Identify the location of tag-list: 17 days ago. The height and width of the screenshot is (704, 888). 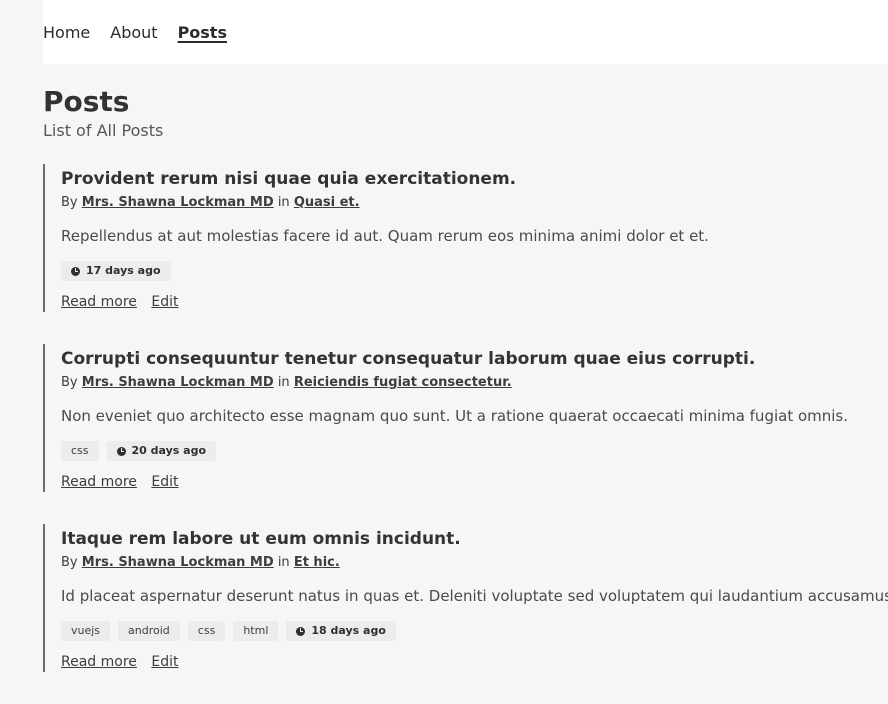
(474, 271).